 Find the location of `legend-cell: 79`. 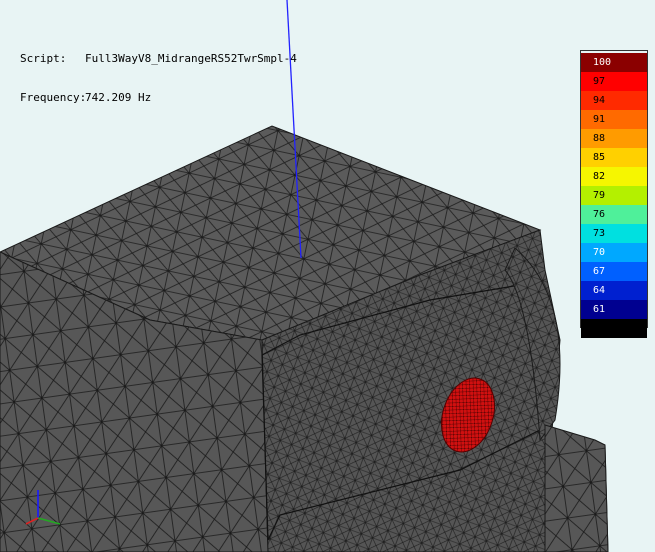

legend-cell: 79 is located at coordinates (614, 195).